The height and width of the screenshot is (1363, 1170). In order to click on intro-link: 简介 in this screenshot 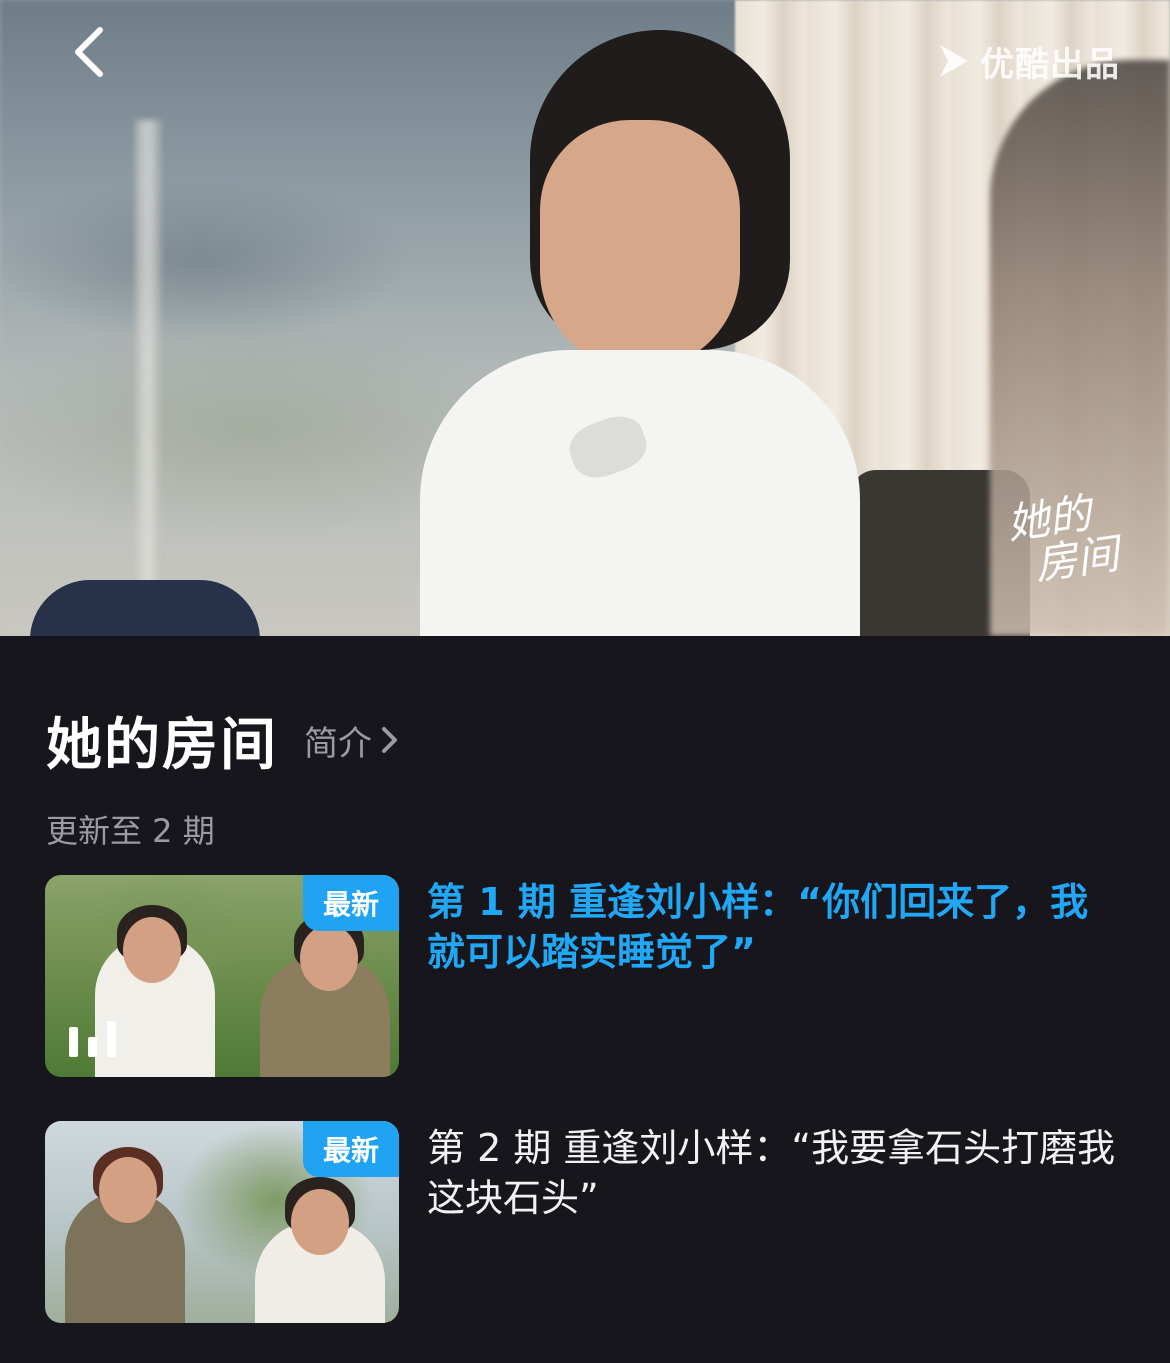, I will do `click(352, 740)`.